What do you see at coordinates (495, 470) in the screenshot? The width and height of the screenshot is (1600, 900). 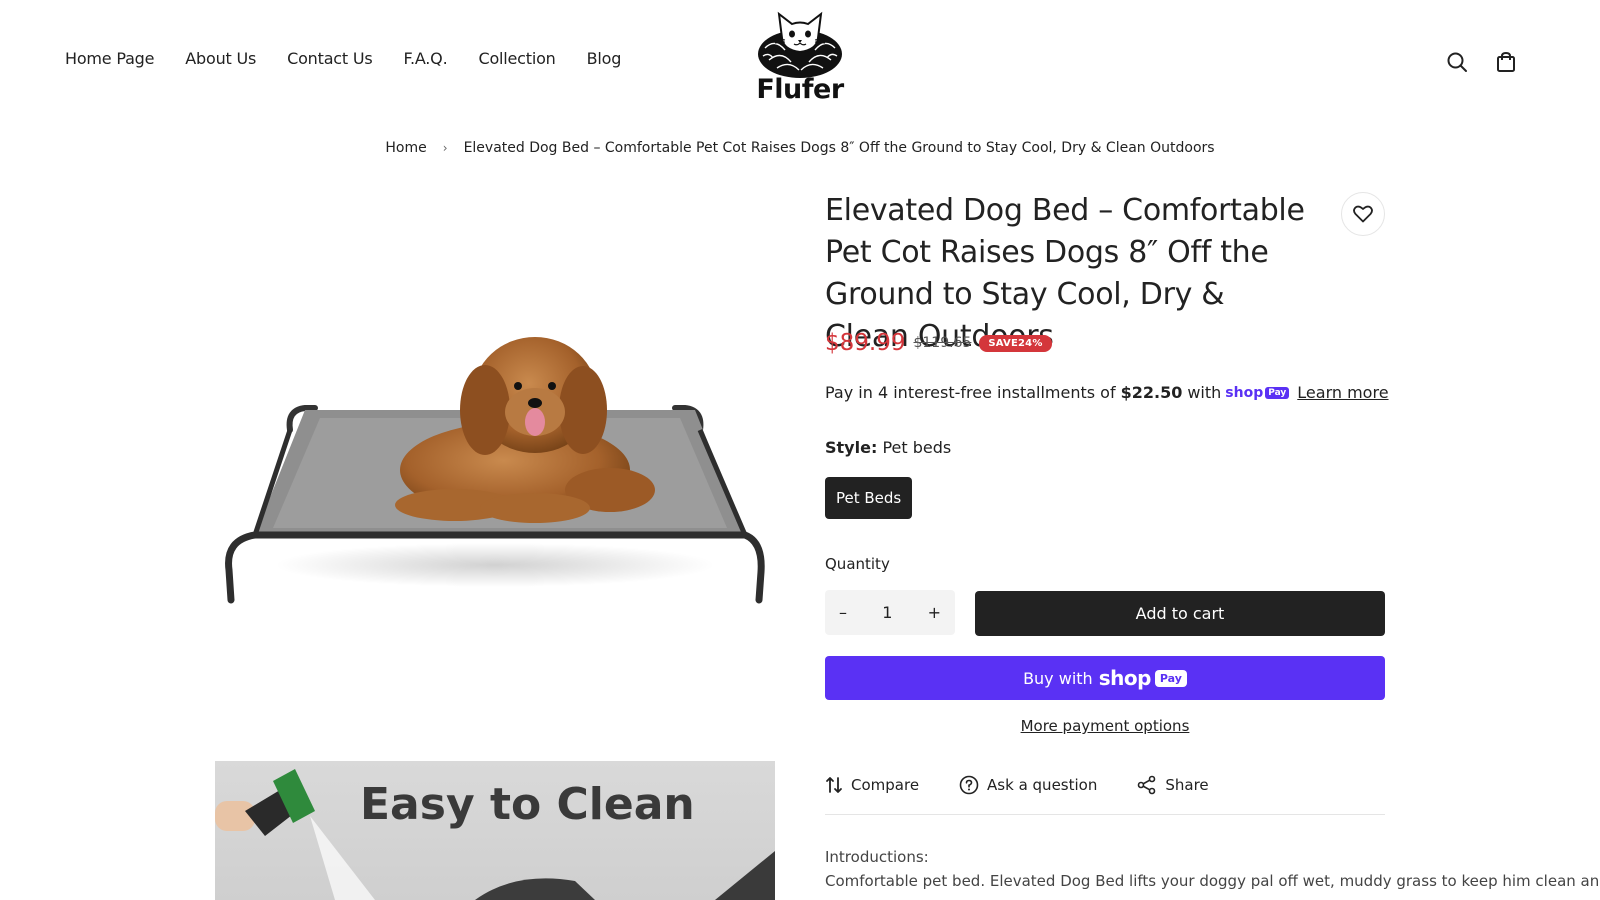 I see `dog-bed-photo` at bounding box center [495, 470].